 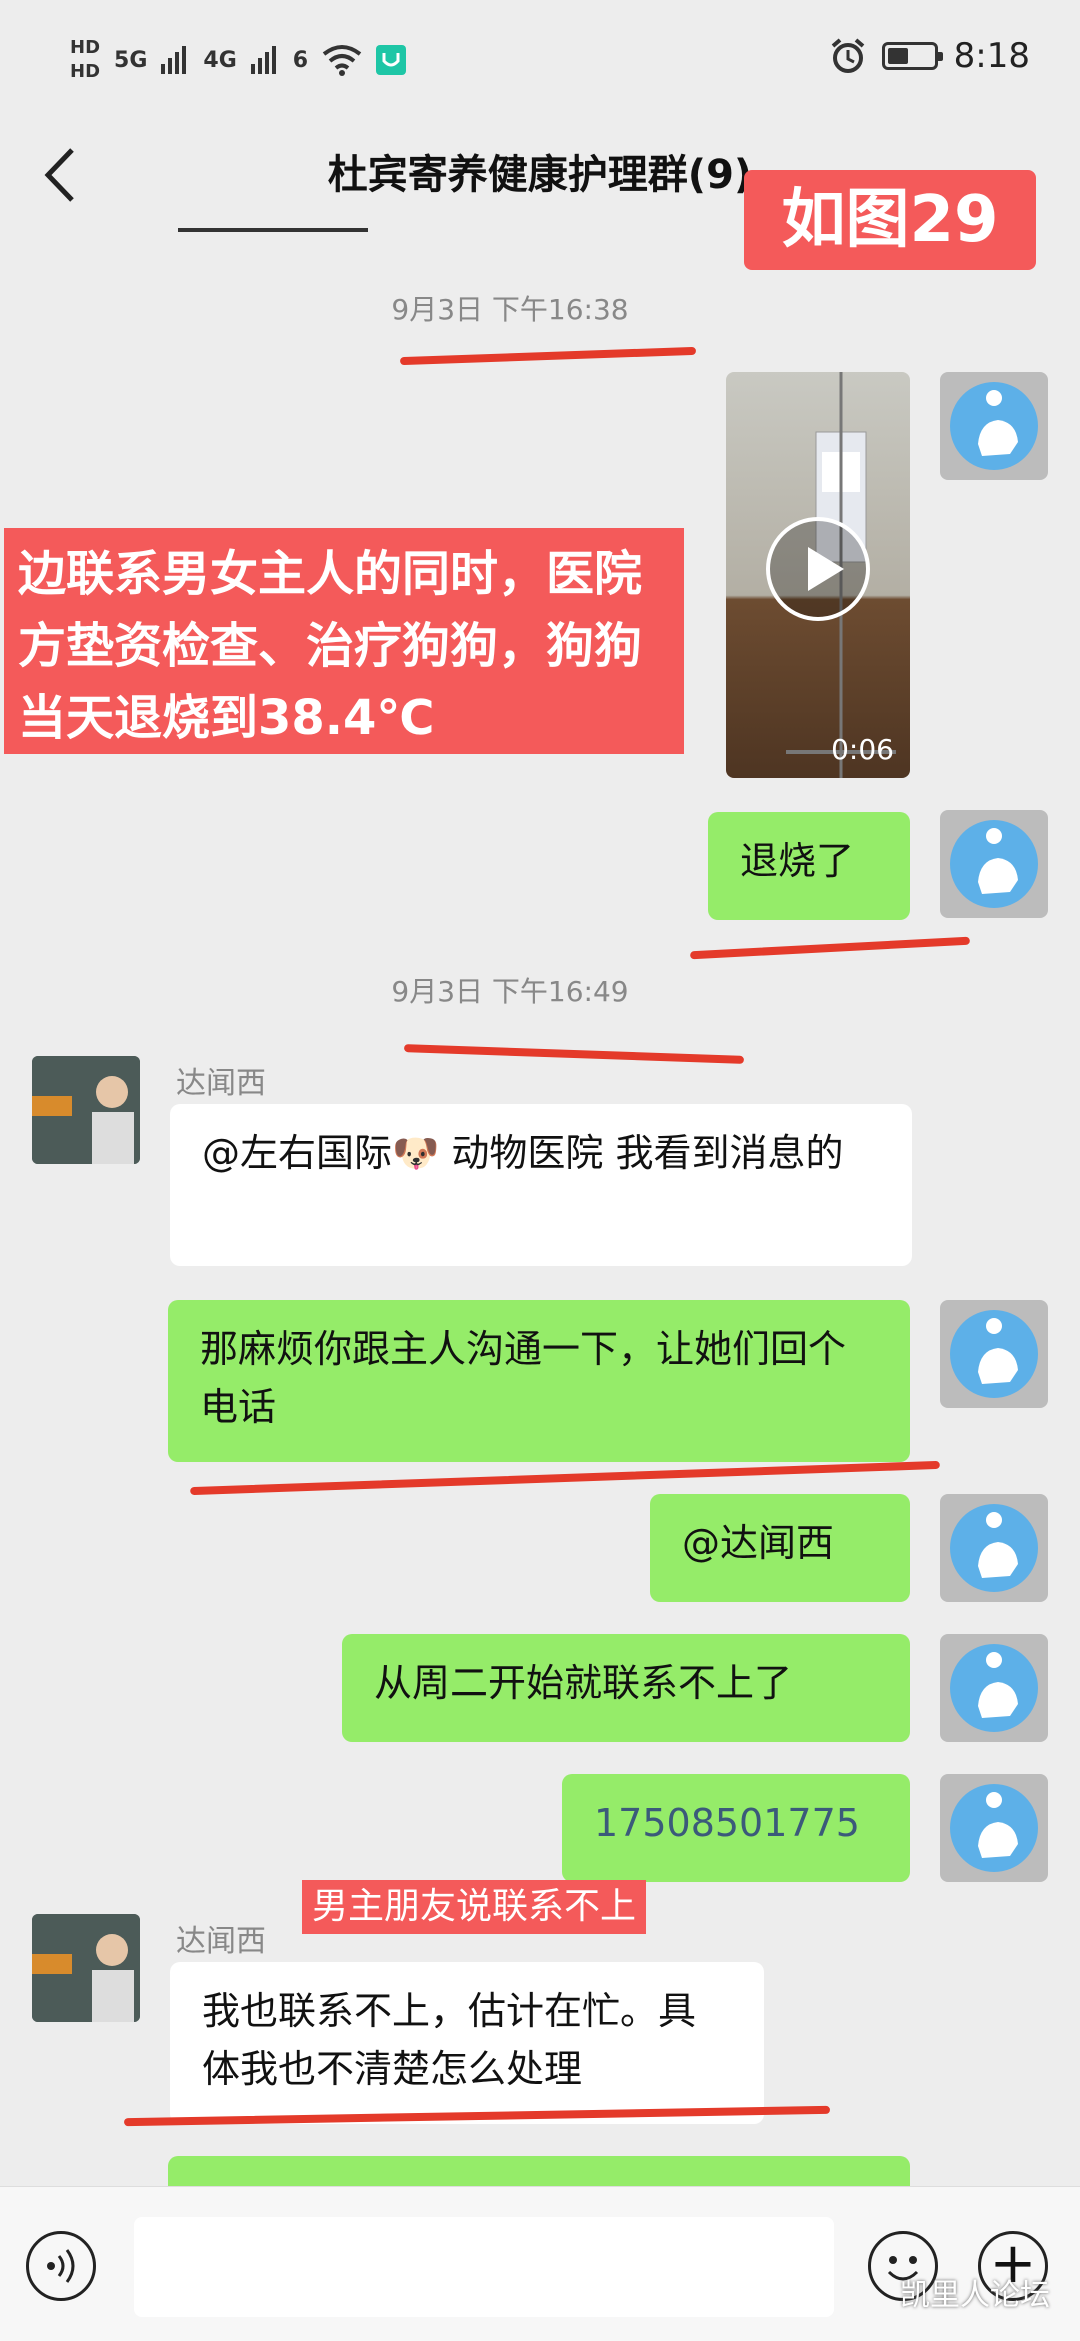 What do you see at coordinates (300, 60) in the screenshot?
I see `wifi-6-tag: 6` at bounding box center [300, 60].